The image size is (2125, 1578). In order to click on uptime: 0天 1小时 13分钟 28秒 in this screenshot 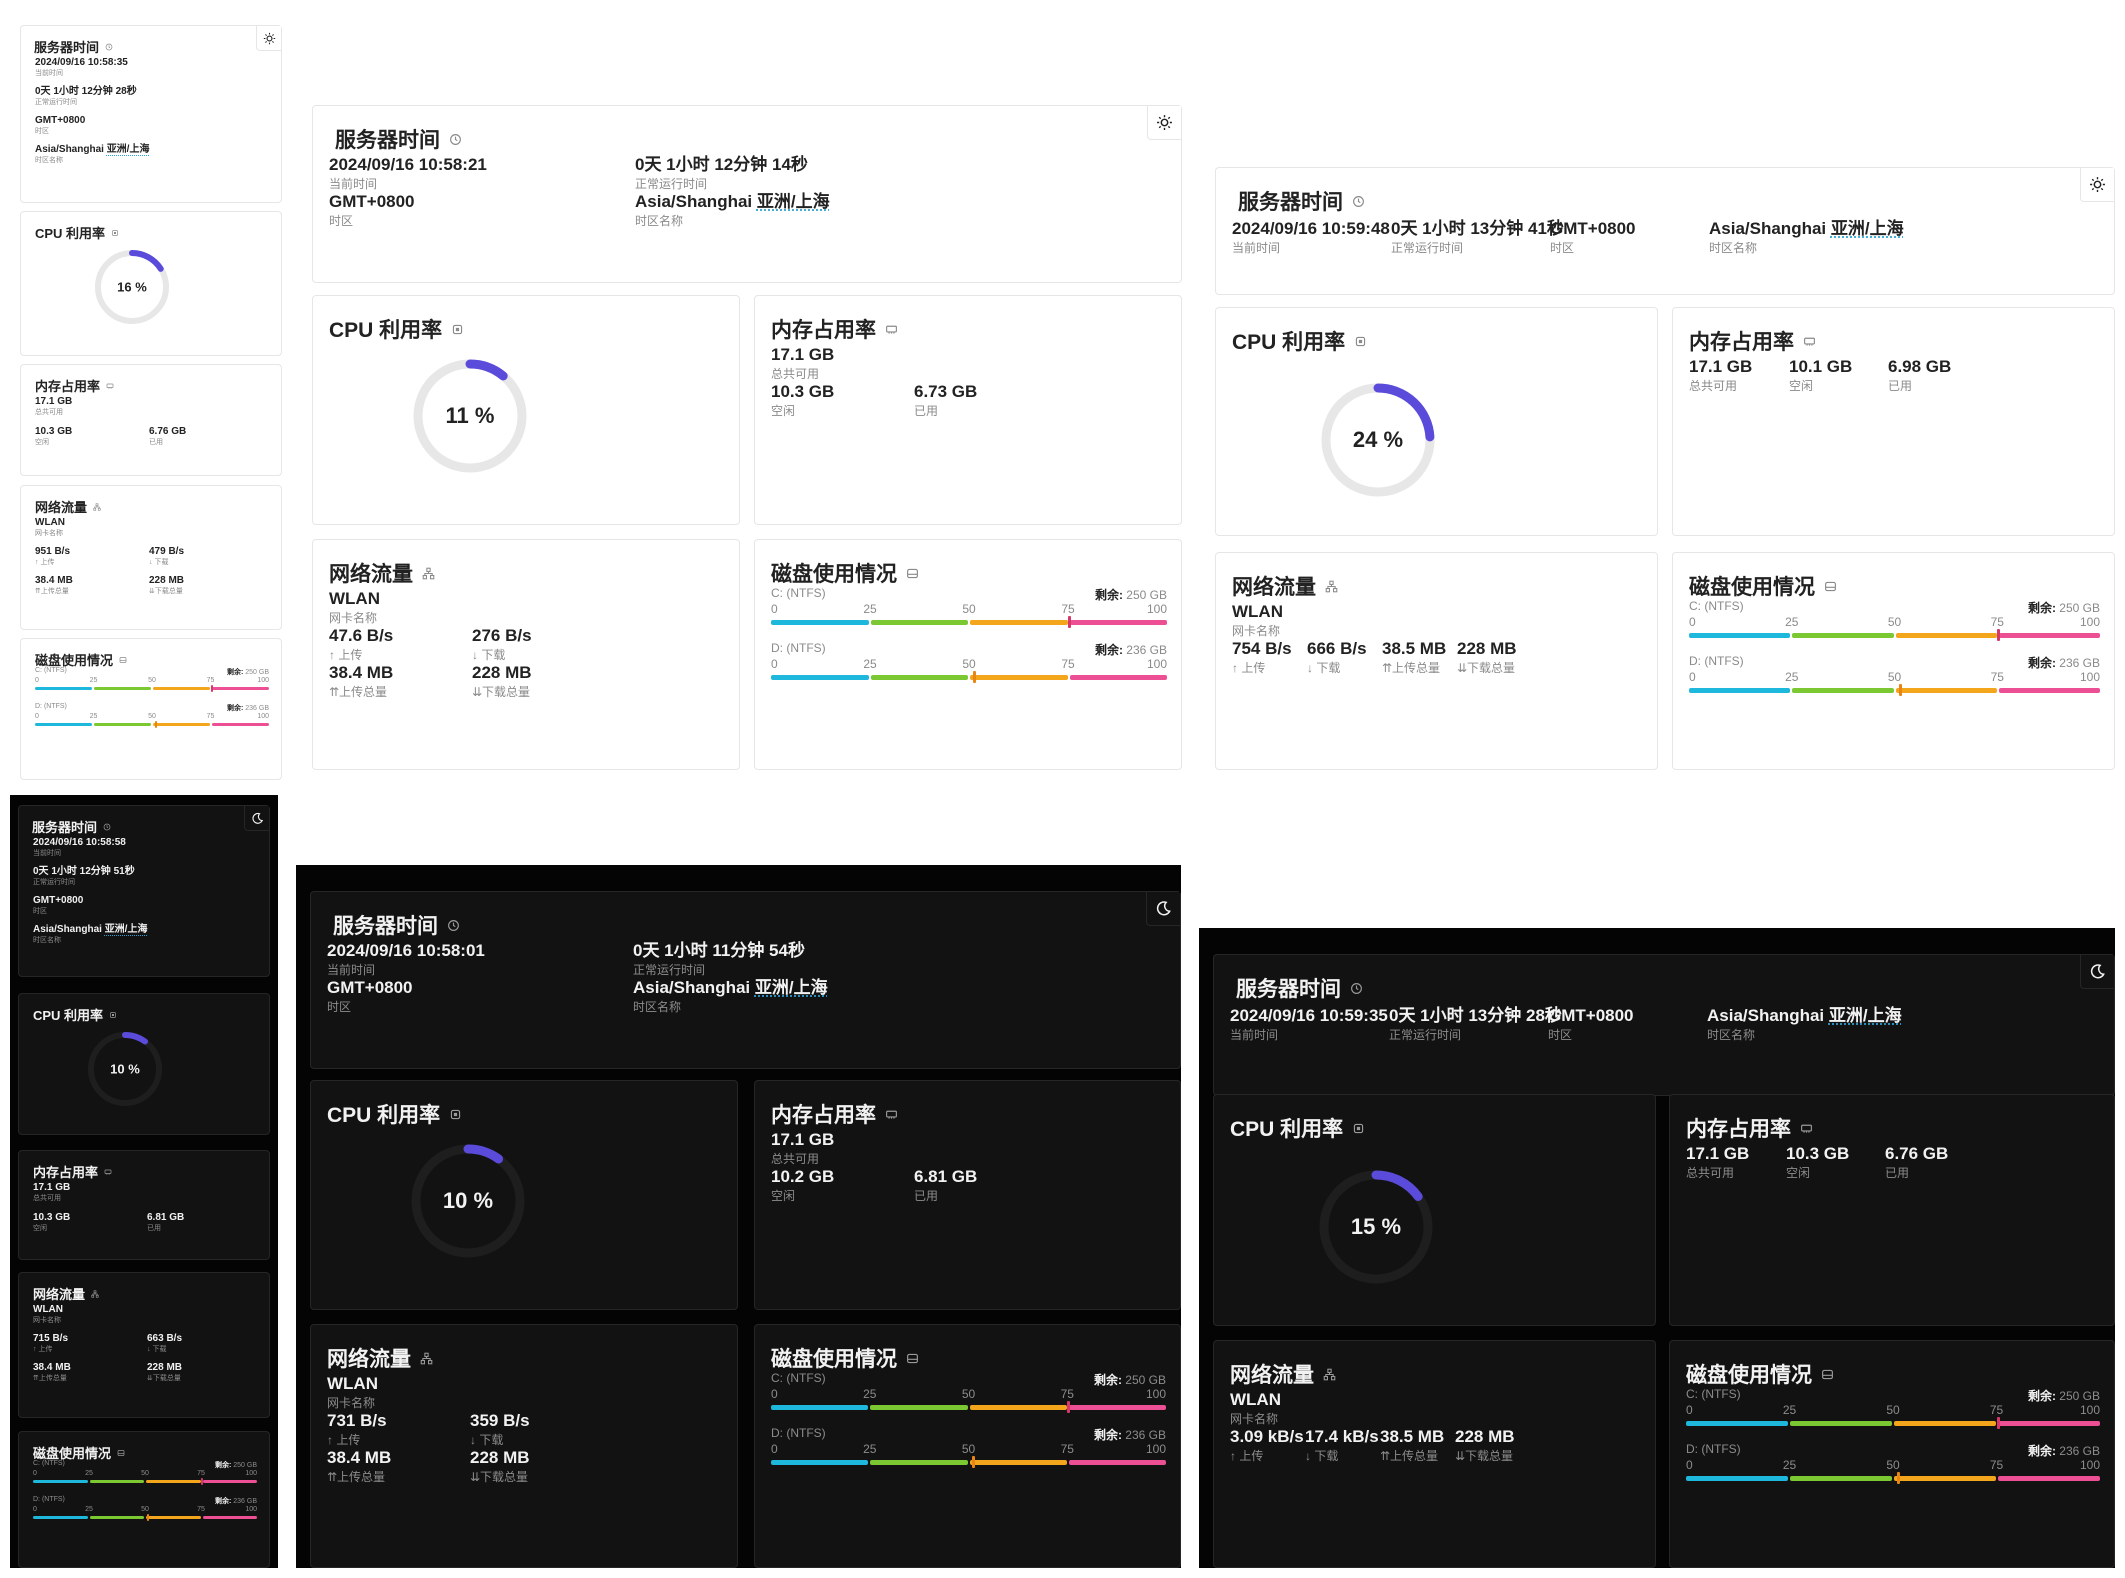, I will do `click(1475, 1015)`.